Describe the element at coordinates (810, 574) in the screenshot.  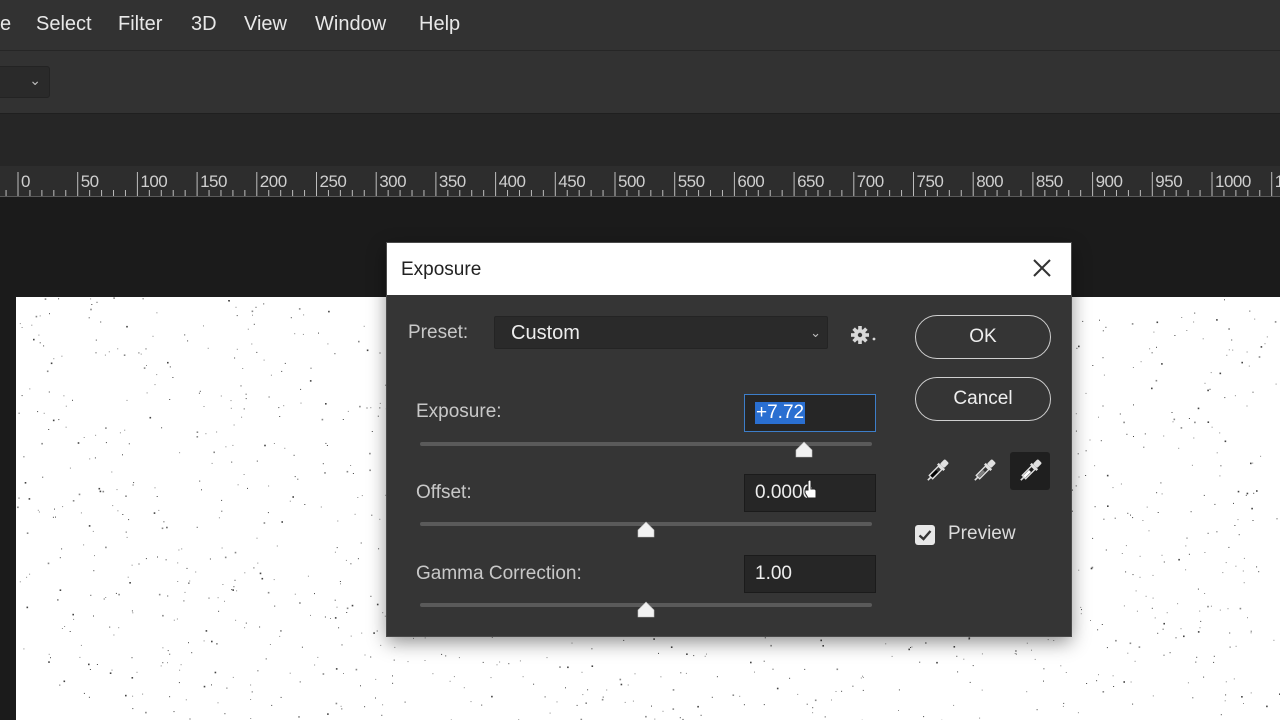
I see `gamma-correction-input: 1.00` at that location.